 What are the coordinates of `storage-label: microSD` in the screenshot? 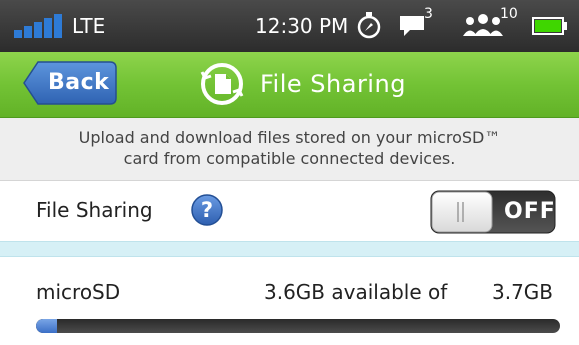 It's located at (78, 292).